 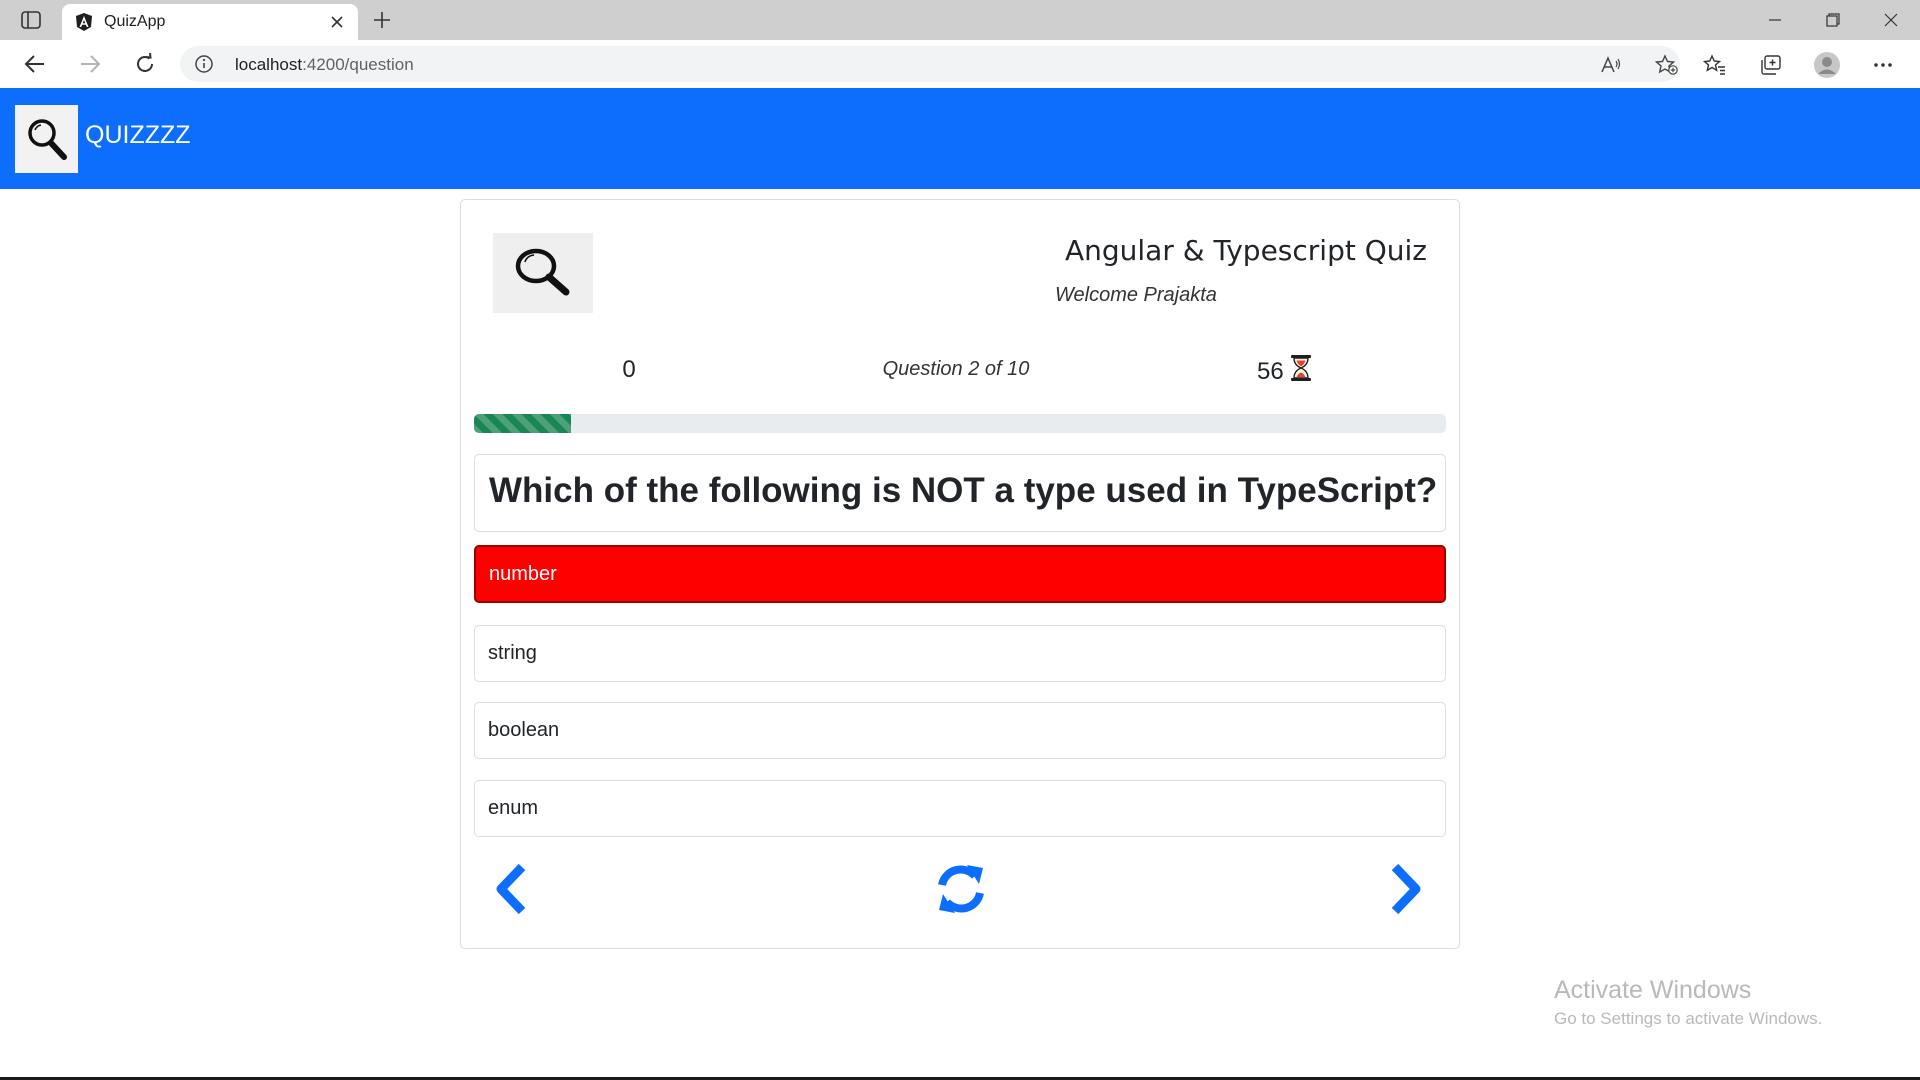 What do you see at coordinates (1270, 371) in the screenshot?
I see `timer-value: 56` at bounding box center [1270, 371].